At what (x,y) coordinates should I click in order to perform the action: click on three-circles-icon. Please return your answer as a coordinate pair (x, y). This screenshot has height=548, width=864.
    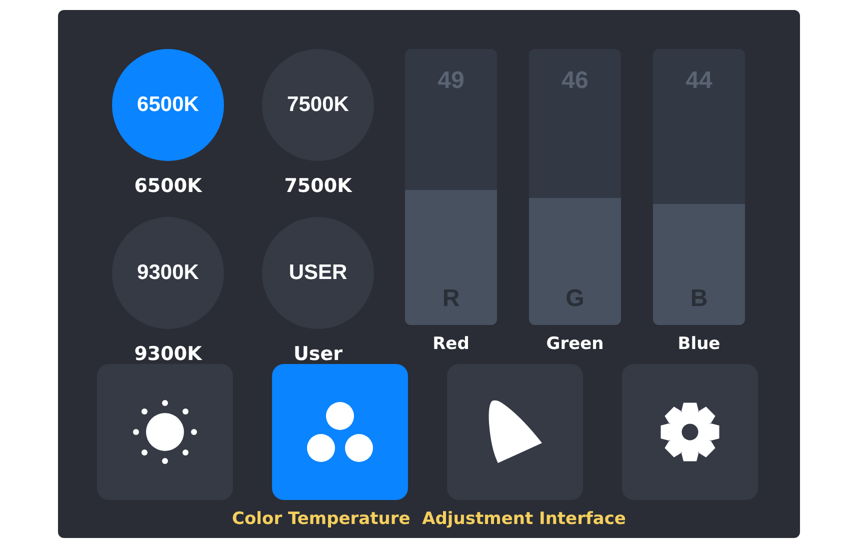
    Looking at the image, I should click on (340, 432).